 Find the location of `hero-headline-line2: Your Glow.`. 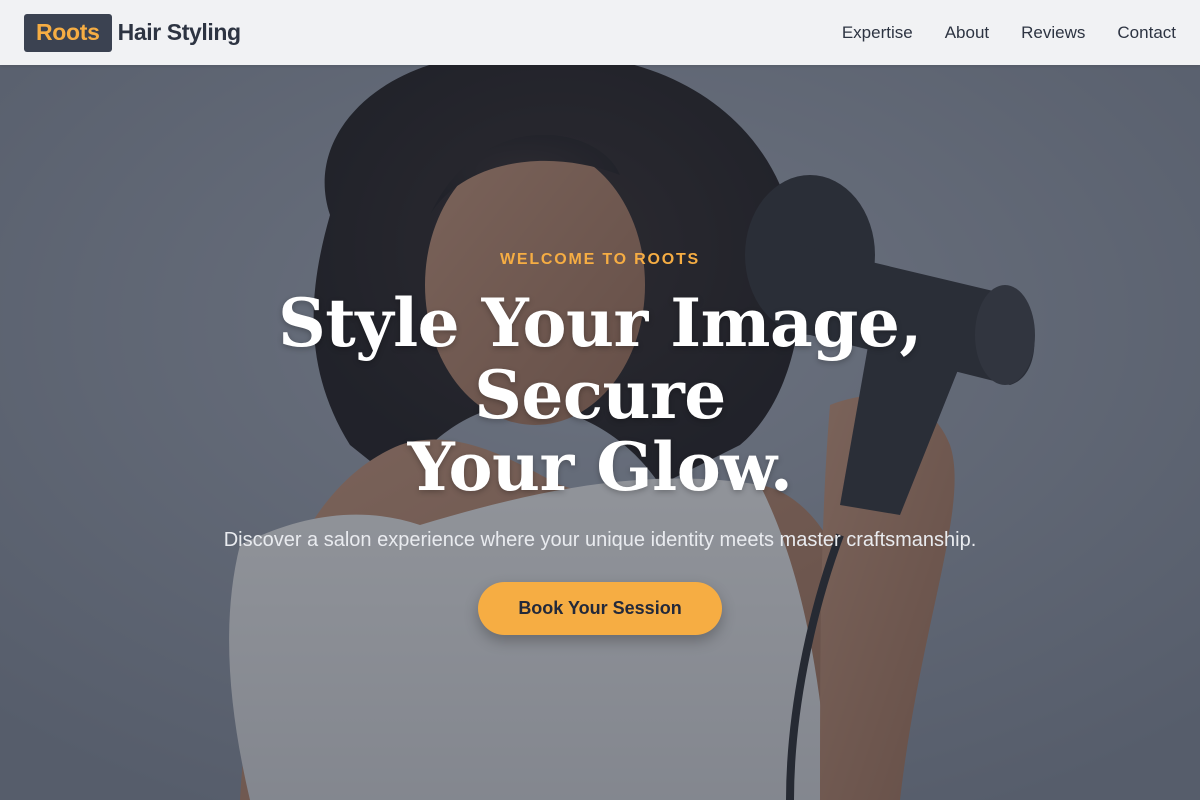

hero-headline-line2: Your Glow. is located at coordinates (600, 467).